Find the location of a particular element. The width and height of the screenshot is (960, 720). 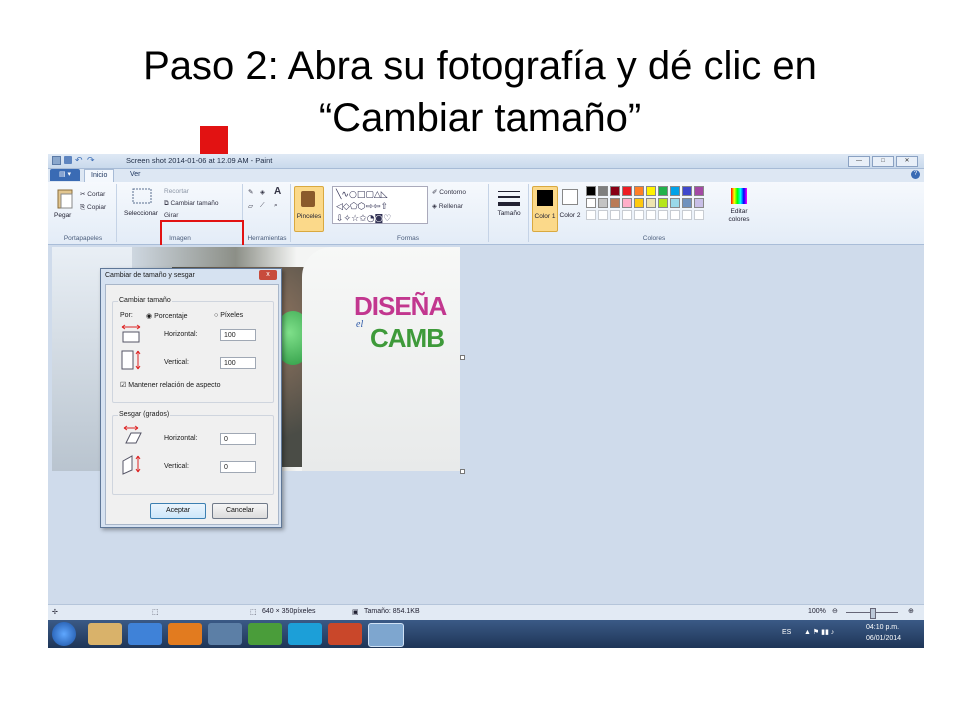

tray-icons: ▲ ⚑ ▮▮ ♪ is located at coordinates (819, 632).